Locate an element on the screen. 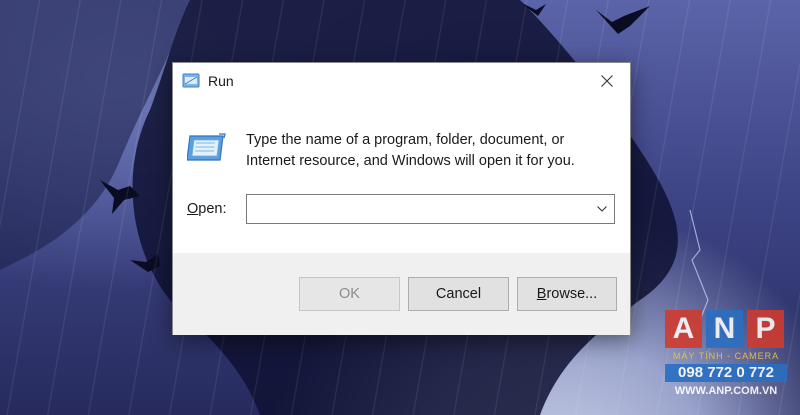 The image size is (800, 415). close-button is located at coordinates (607, 81).